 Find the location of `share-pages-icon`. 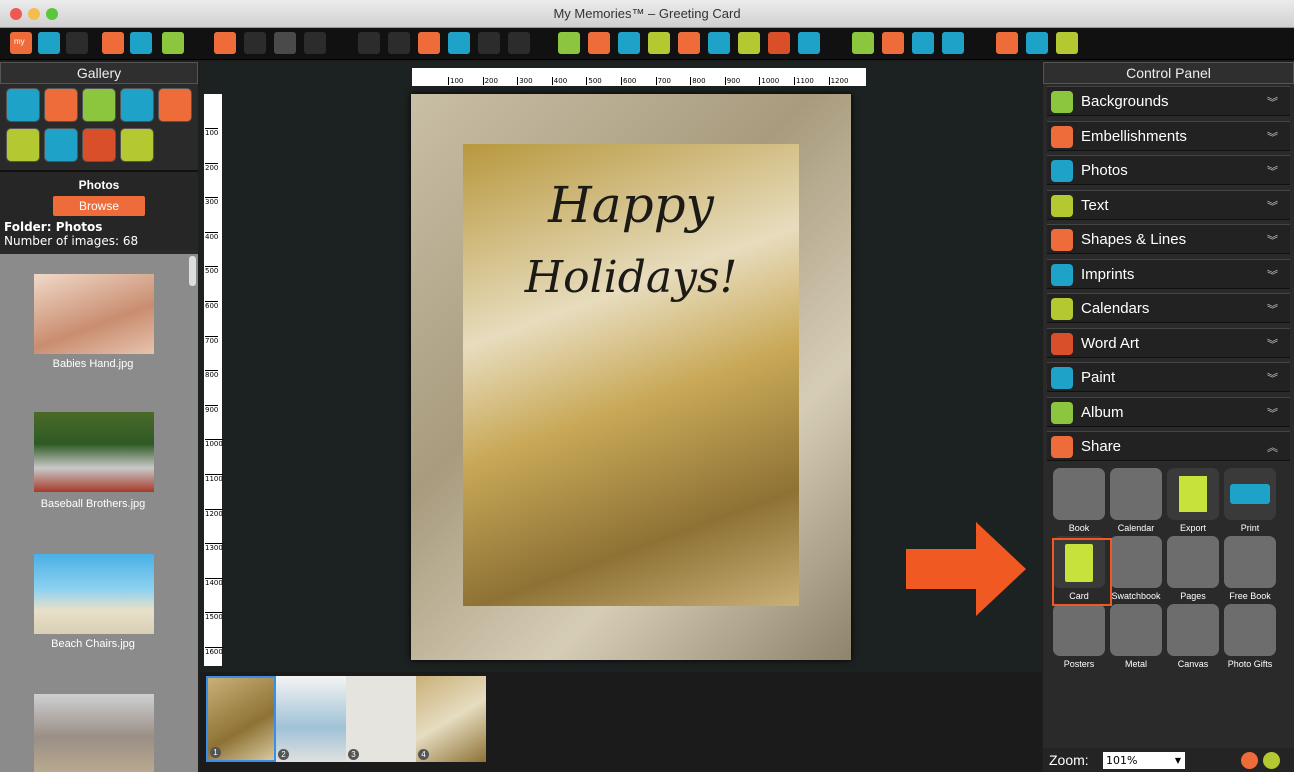

share-pages-icon is located at coordinates (1193, 562).